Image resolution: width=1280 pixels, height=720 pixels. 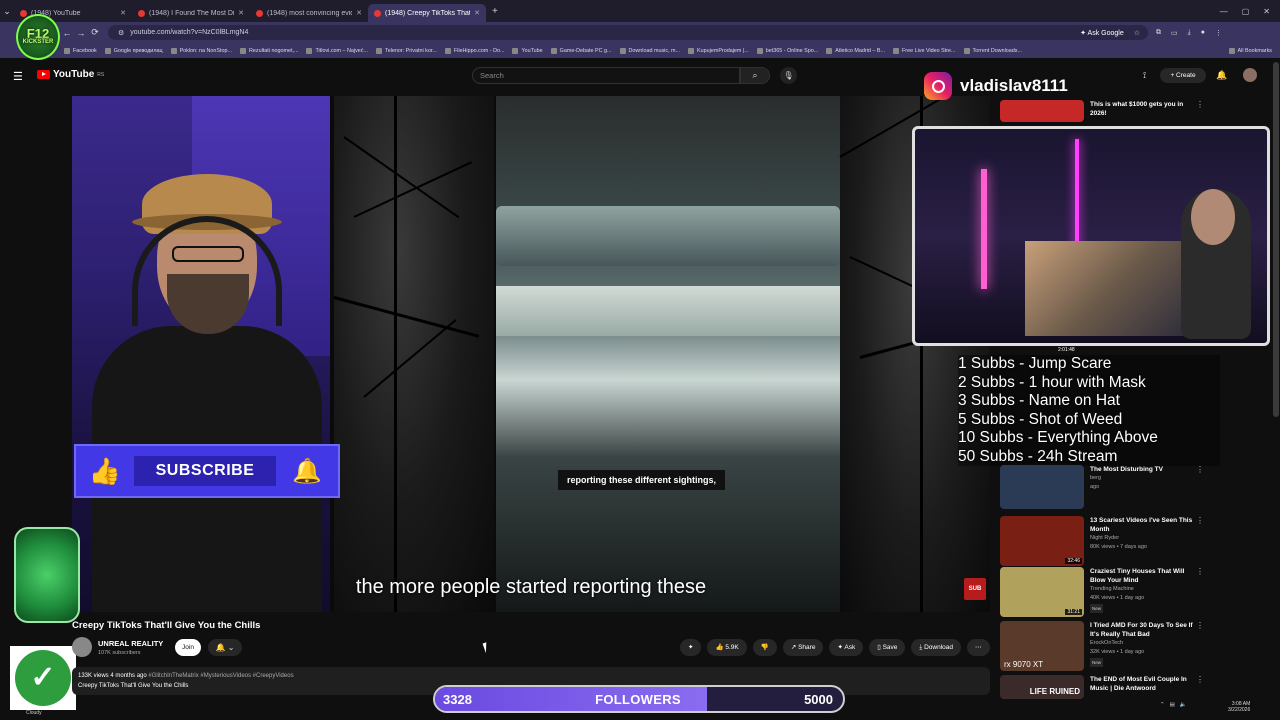 What do you see at coordinates (81, 33) in the screenshot?
I see `forward-icon: →` at bounding box center [81, 33].